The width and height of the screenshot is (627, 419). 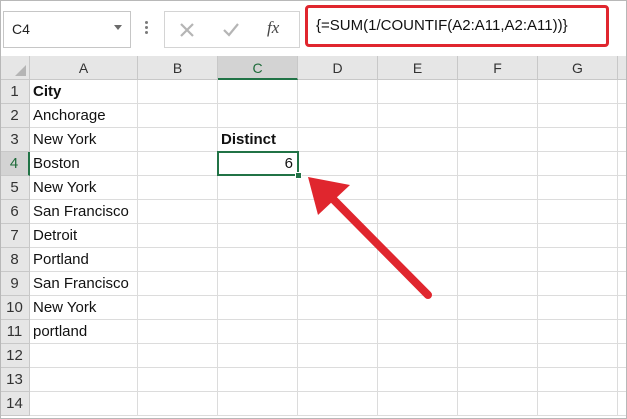 What do you see at coordinates (457, 26) in the screenshot?
I see `formula-input: {=SUM(1/COUNTIF(A2:A11,A2:A11))}` at bounding box center [457, 26].